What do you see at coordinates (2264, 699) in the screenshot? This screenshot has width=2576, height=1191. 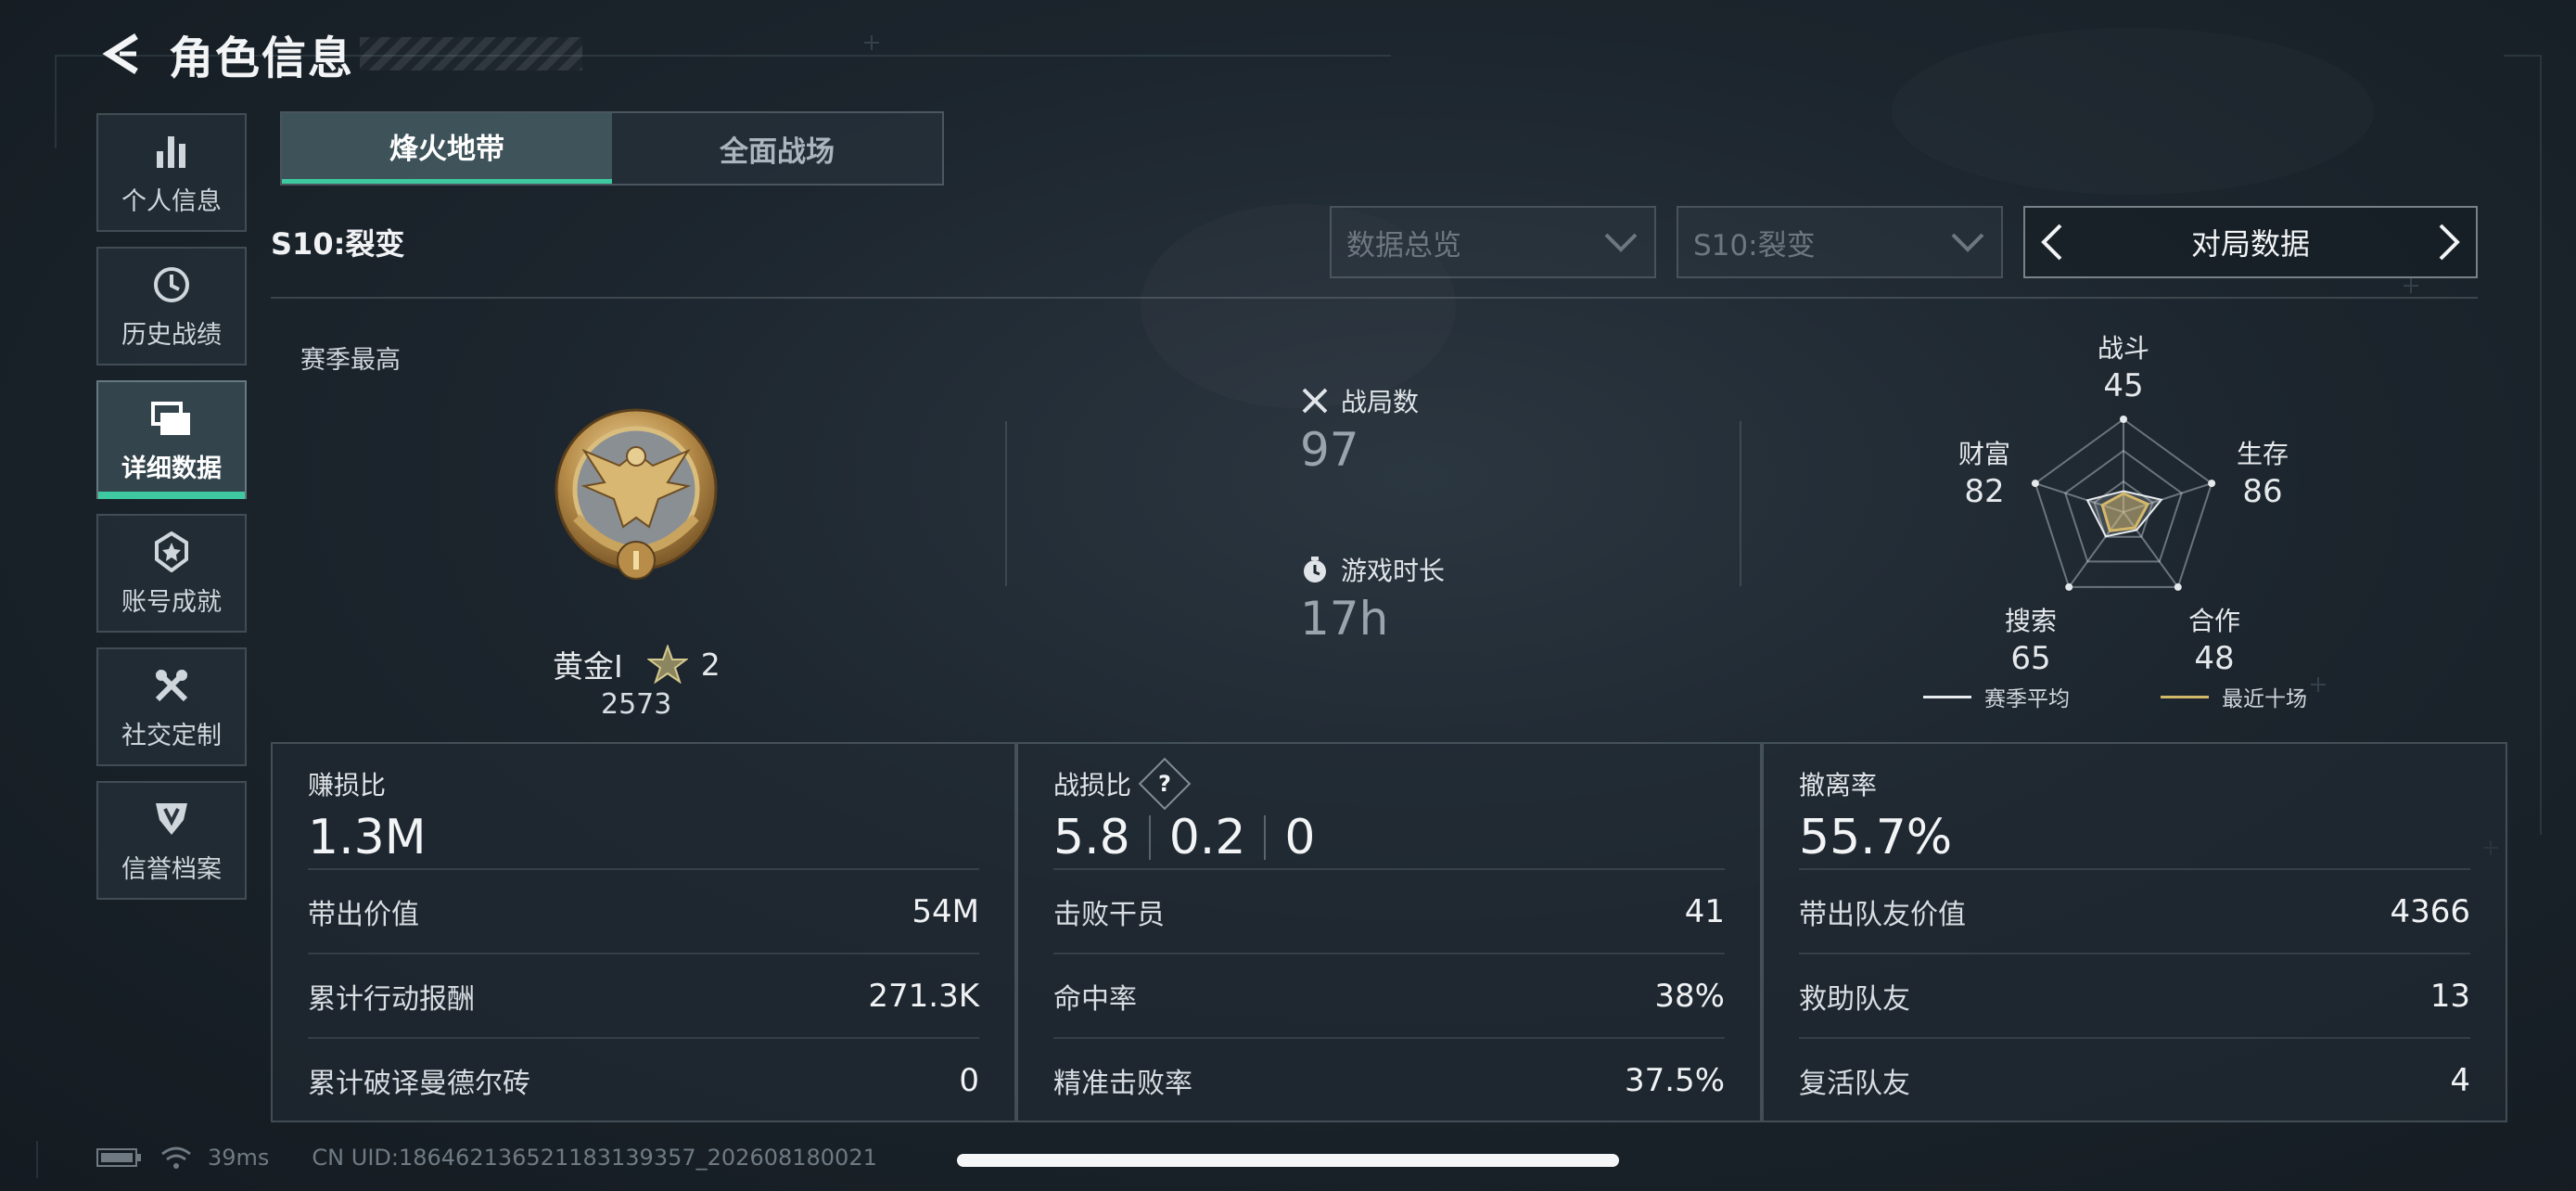 I see `legend-label: 最近十场` at bounding box center [2264, 699].